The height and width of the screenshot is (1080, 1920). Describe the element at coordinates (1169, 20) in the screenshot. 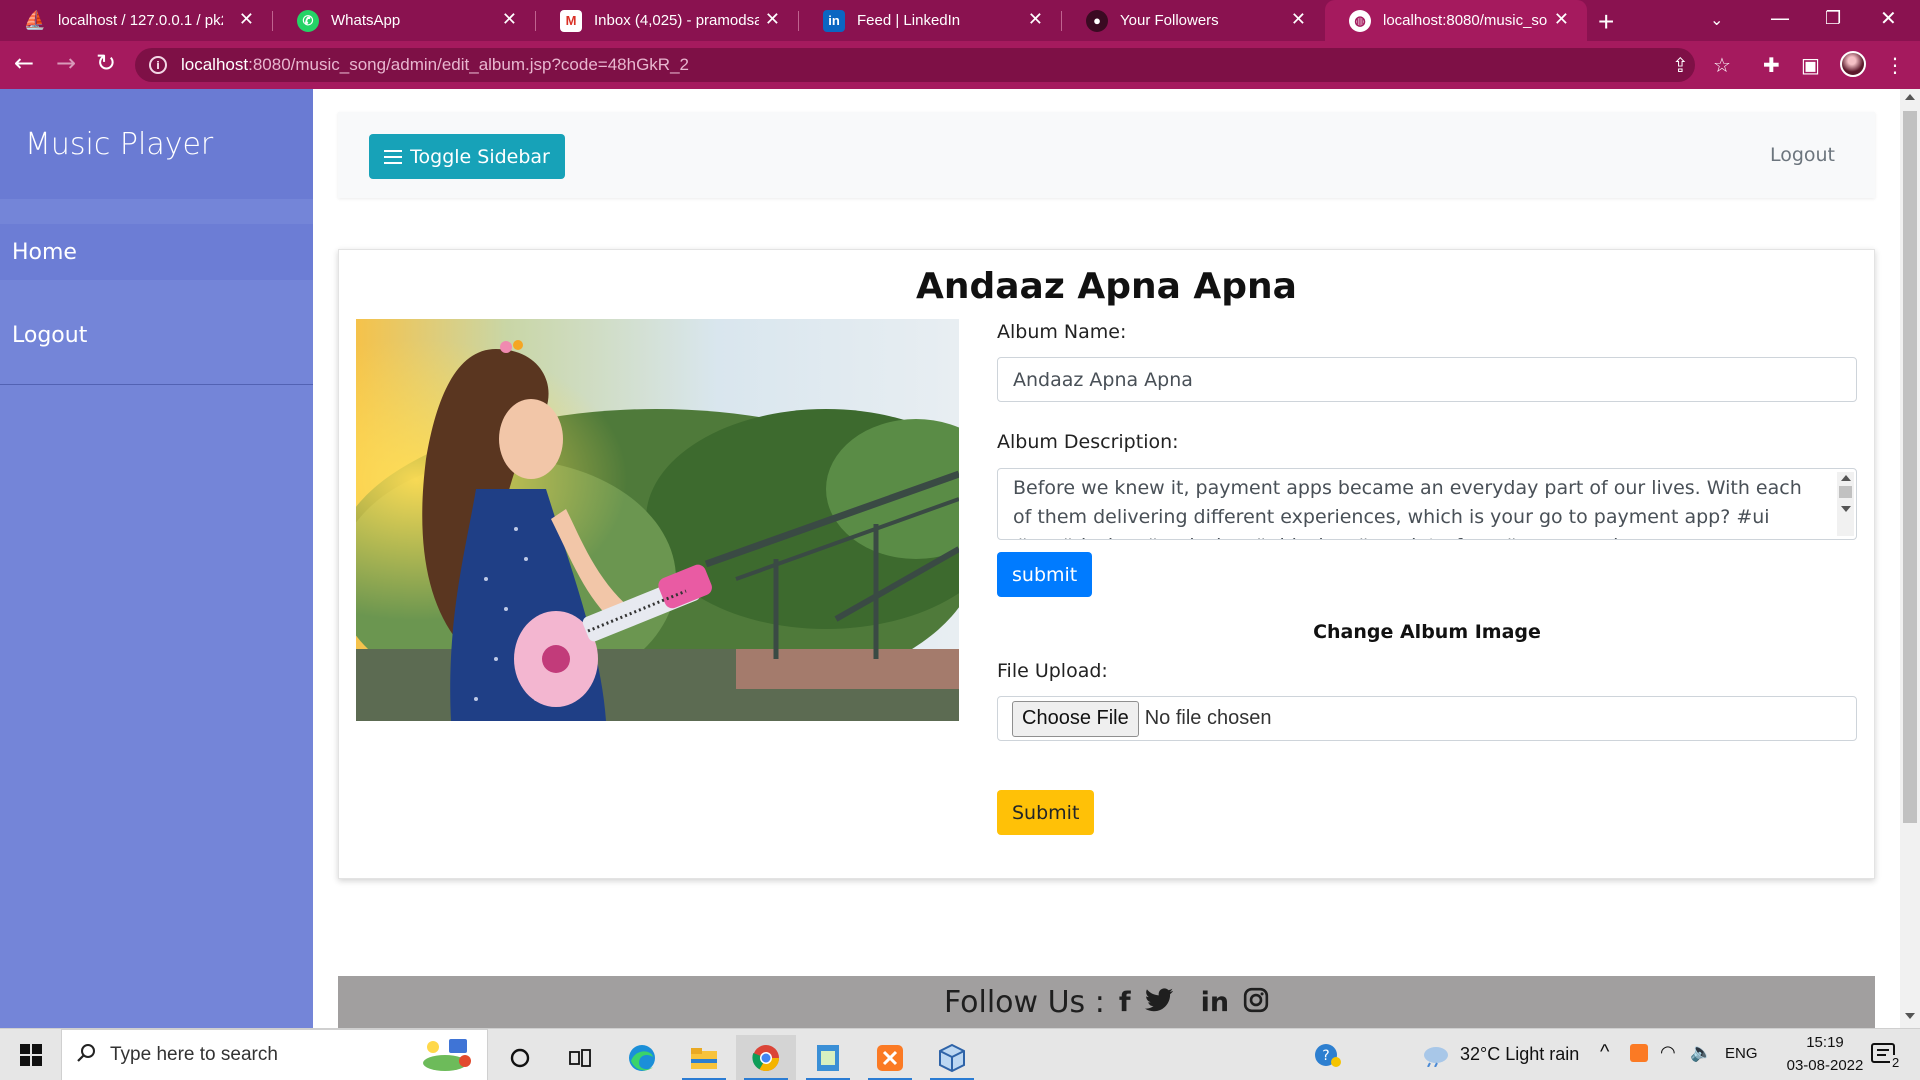

I see `tab-label: Your Followers` at that location.